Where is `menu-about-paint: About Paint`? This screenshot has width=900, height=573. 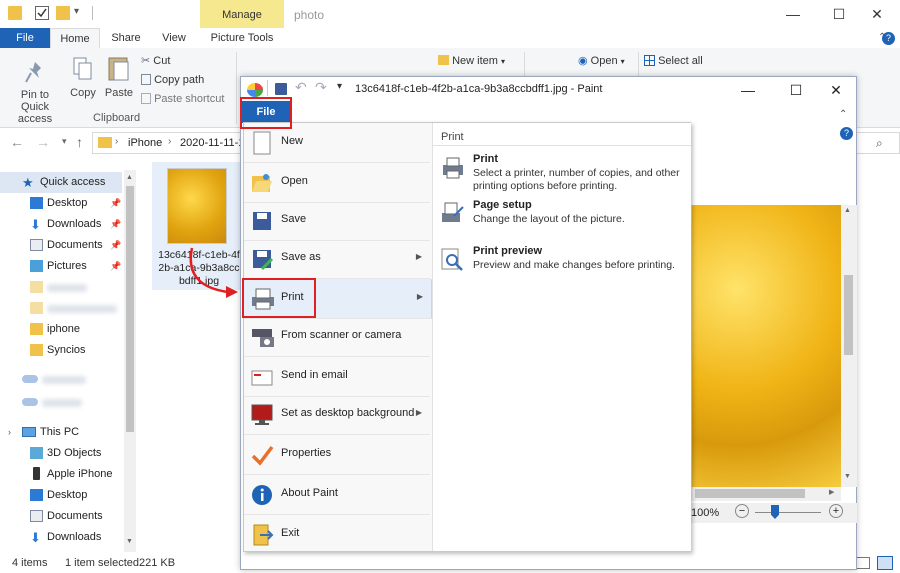
menu-about-paint: About Paint is located at coordinates (337, 495).